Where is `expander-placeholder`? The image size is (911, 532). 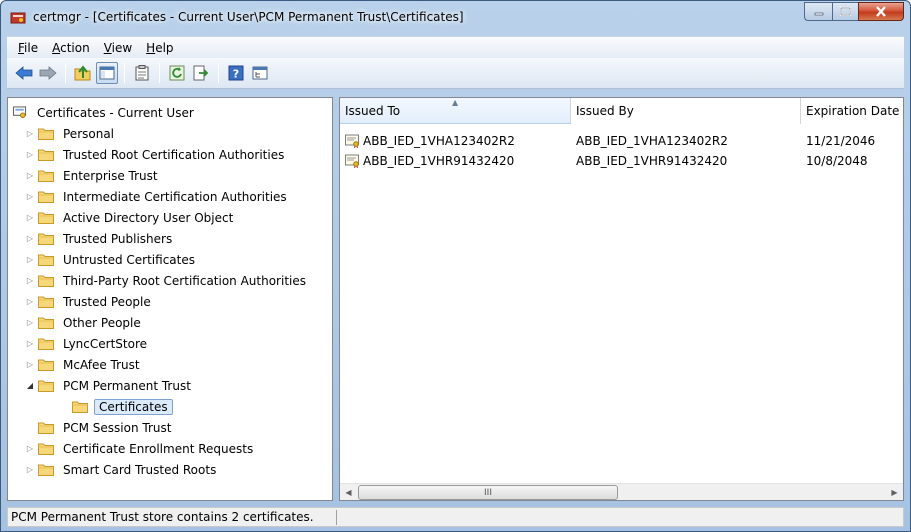
expander-placeholder is located at coordinates (64, 407).